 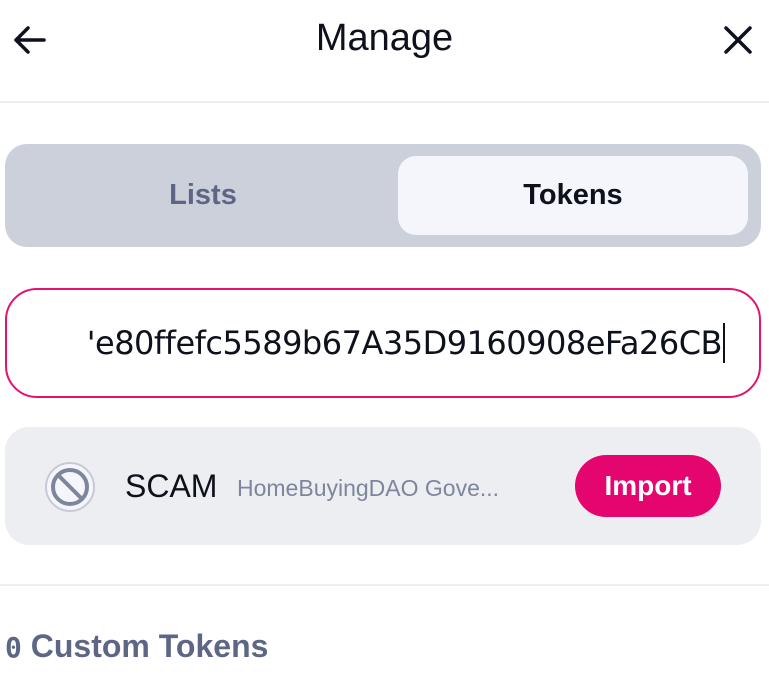 What do you see at coordinates (384, 102) in the screenshot?
I see `header-divider` at bounding box center [384, 102].